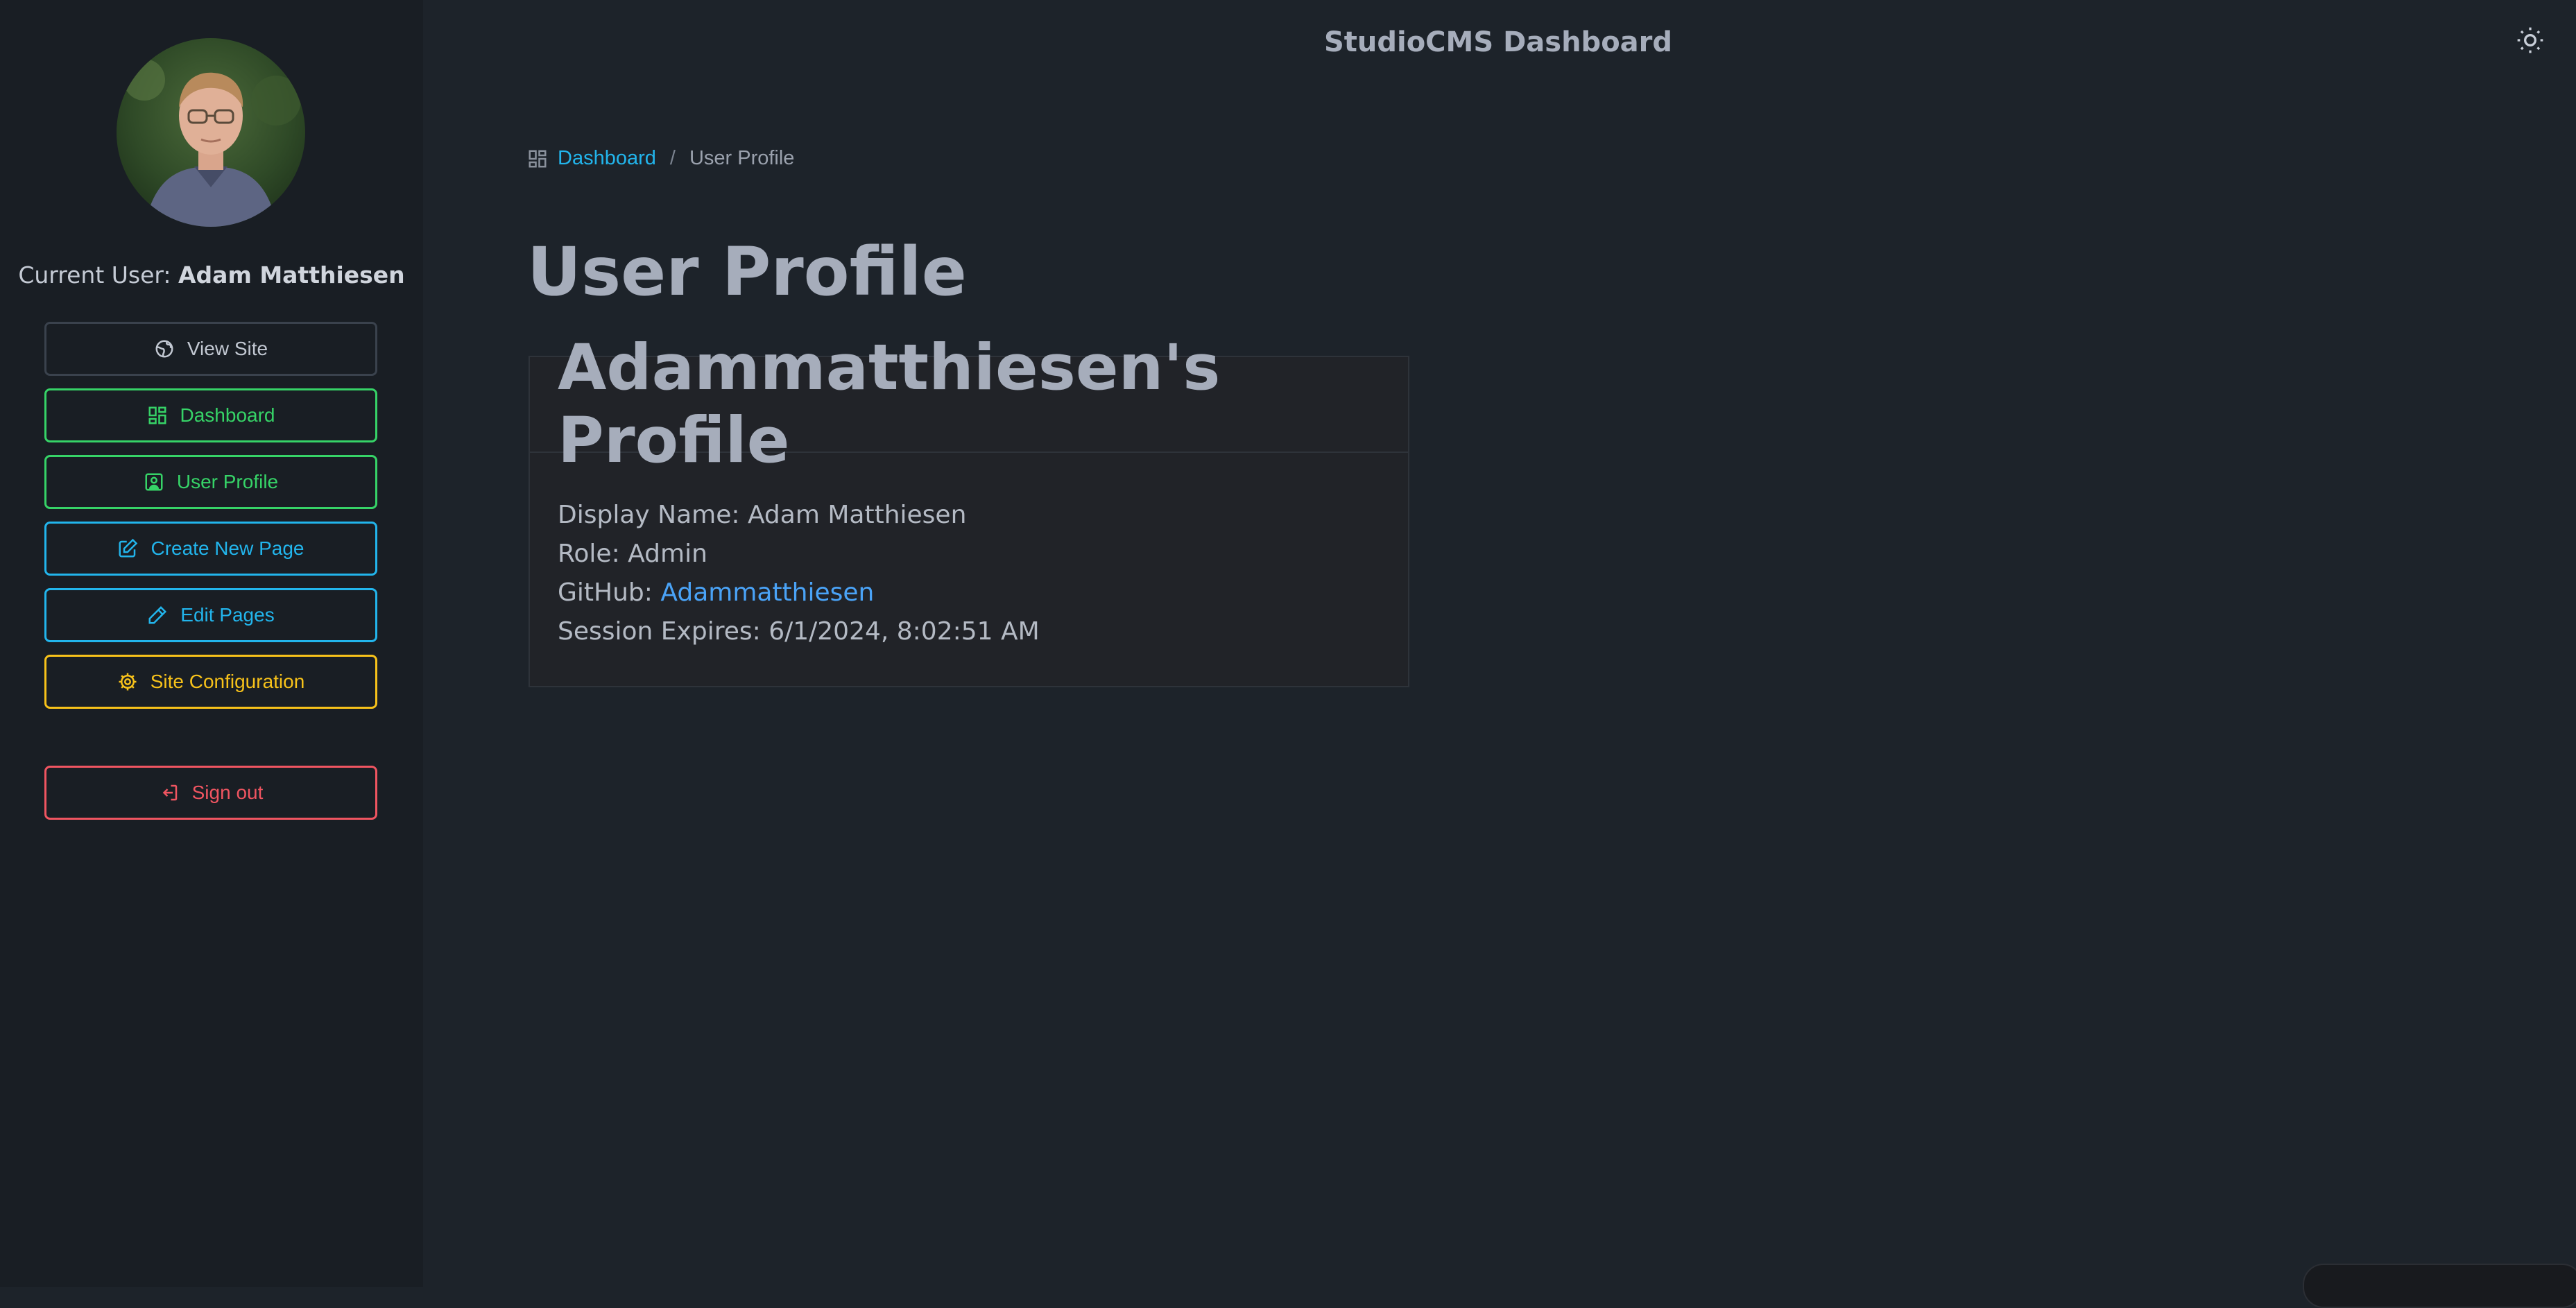 This screenshot has width=2576, height=1308. Describe the element at coordinates (904, 631) in the screenshot. I see `session-expires-value: 6/1/2024, 8:02:51 AM` at that location.